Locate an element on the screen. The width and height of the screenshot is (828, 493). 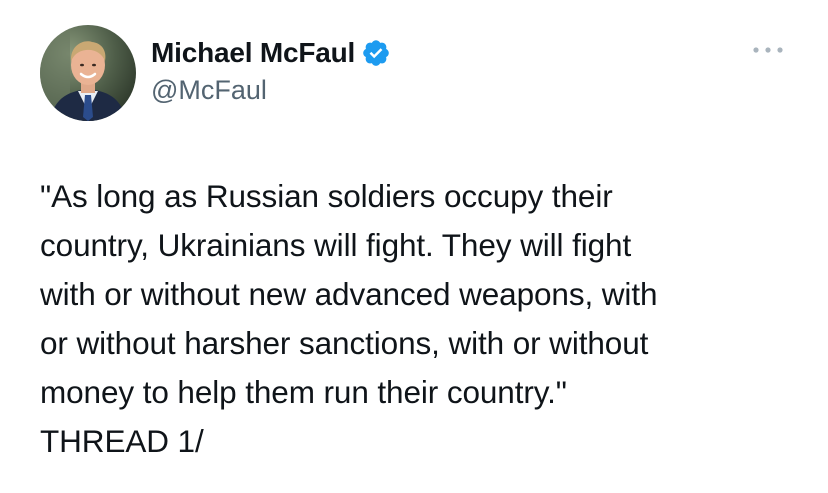
more-options-icon is located at coordinates (768, 50).